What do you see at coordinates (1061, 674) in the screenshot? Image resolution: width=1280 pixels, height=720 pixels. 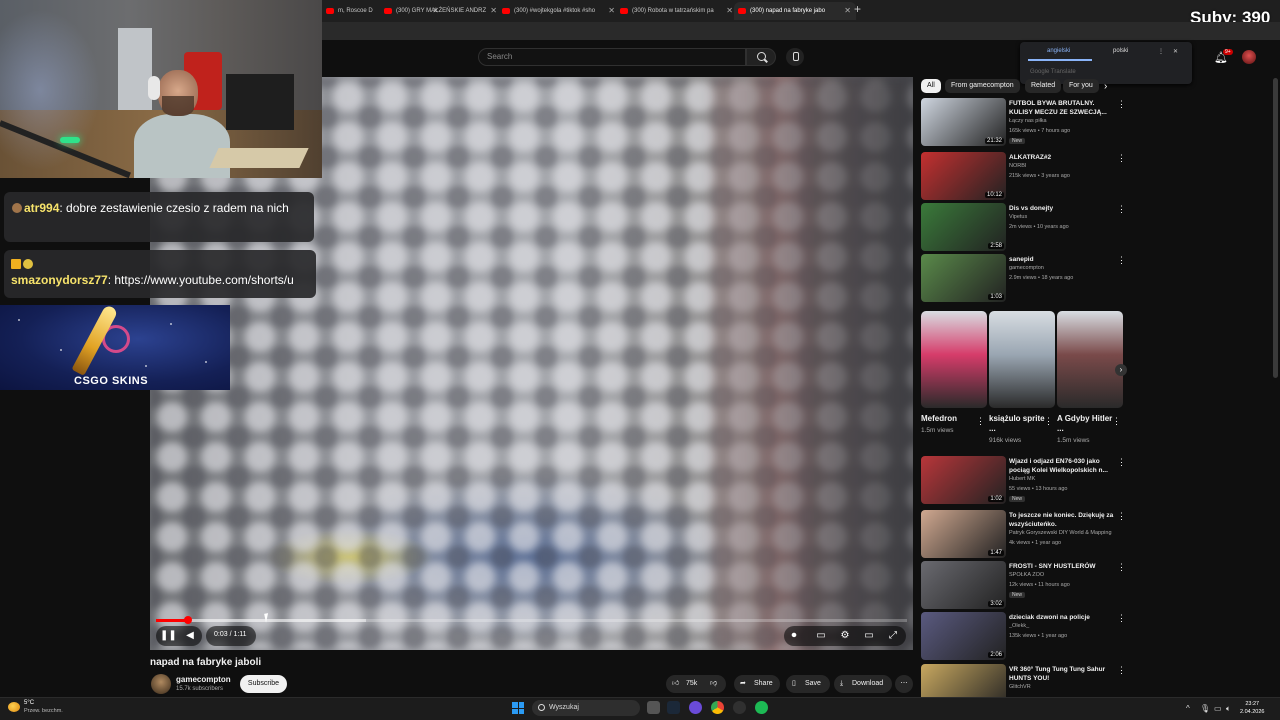 I see `recommendation-title: VR 360° Tung Tung Tung Sahur HUNTS YOU!` at bounding box center [1061, 674].